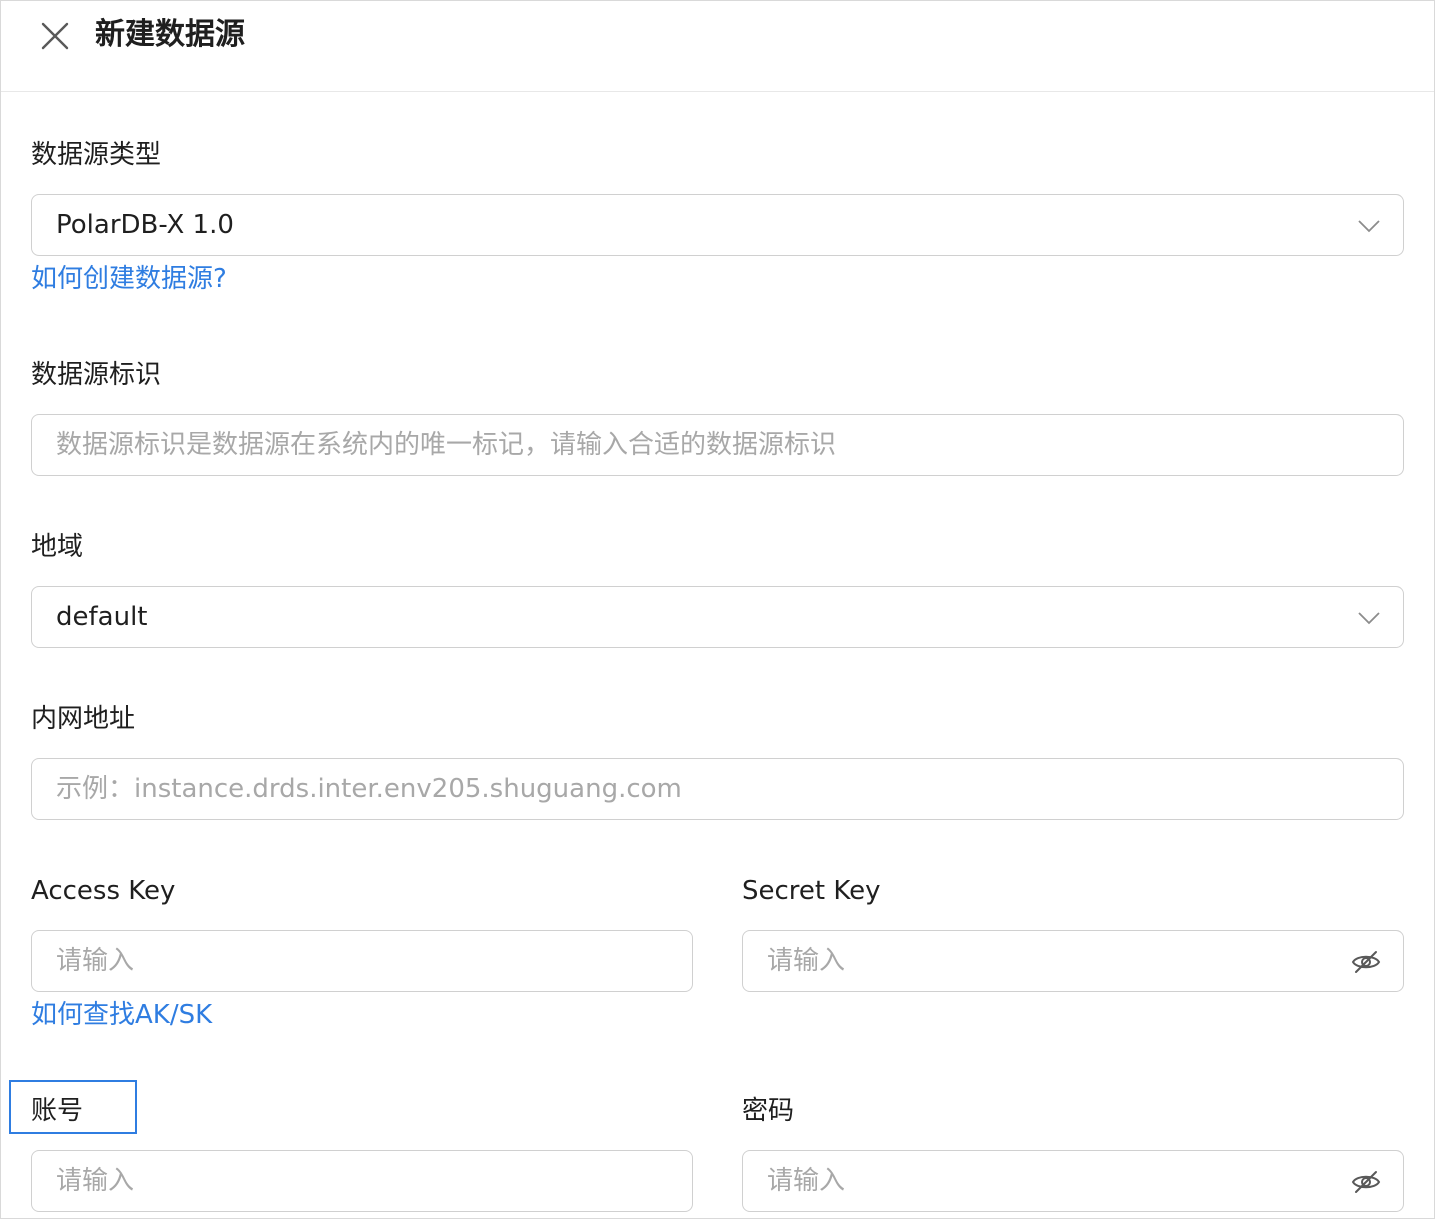 The height and width of the screenshot is (1219, 1435). I want to click on intranet-address-label: 内网地址, so click(83, 719).